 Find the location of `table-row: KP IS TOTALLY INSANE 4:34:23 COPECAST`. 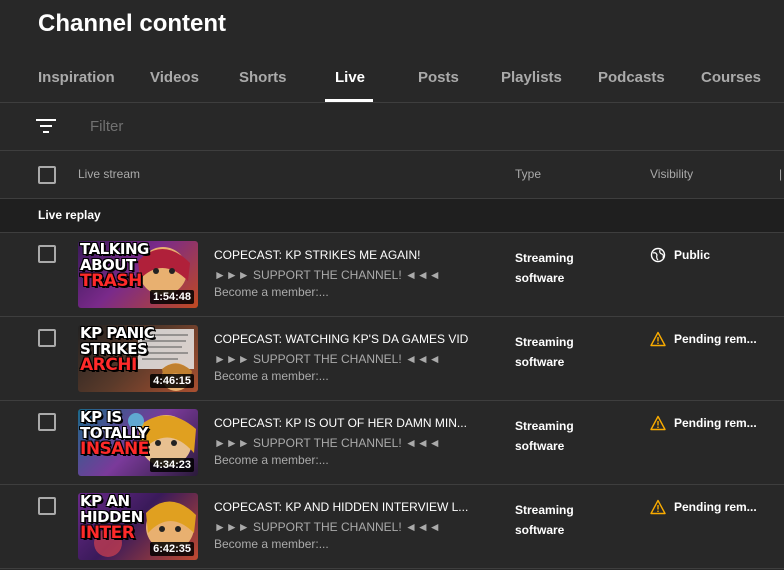

table-row: KP IS TOTALLY INSANE 4:34:23 COPECAST is located at coordinates (392, 443).